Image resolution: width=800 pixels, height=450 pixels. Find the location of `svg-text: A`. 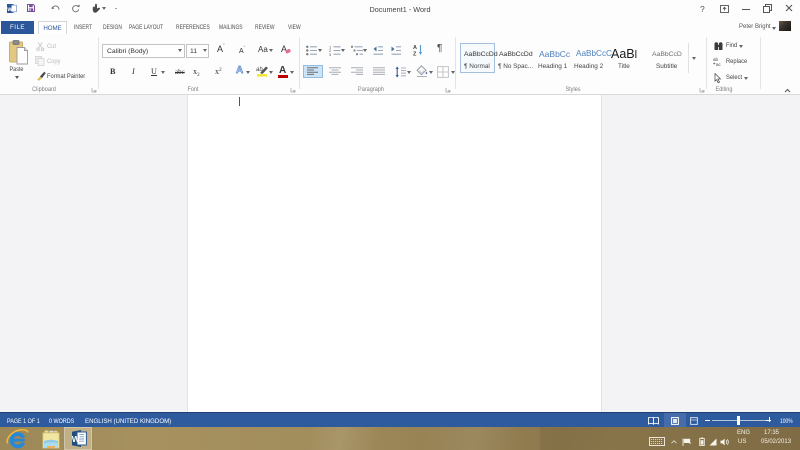

svg-text: A is located at coordinates (415, 48).